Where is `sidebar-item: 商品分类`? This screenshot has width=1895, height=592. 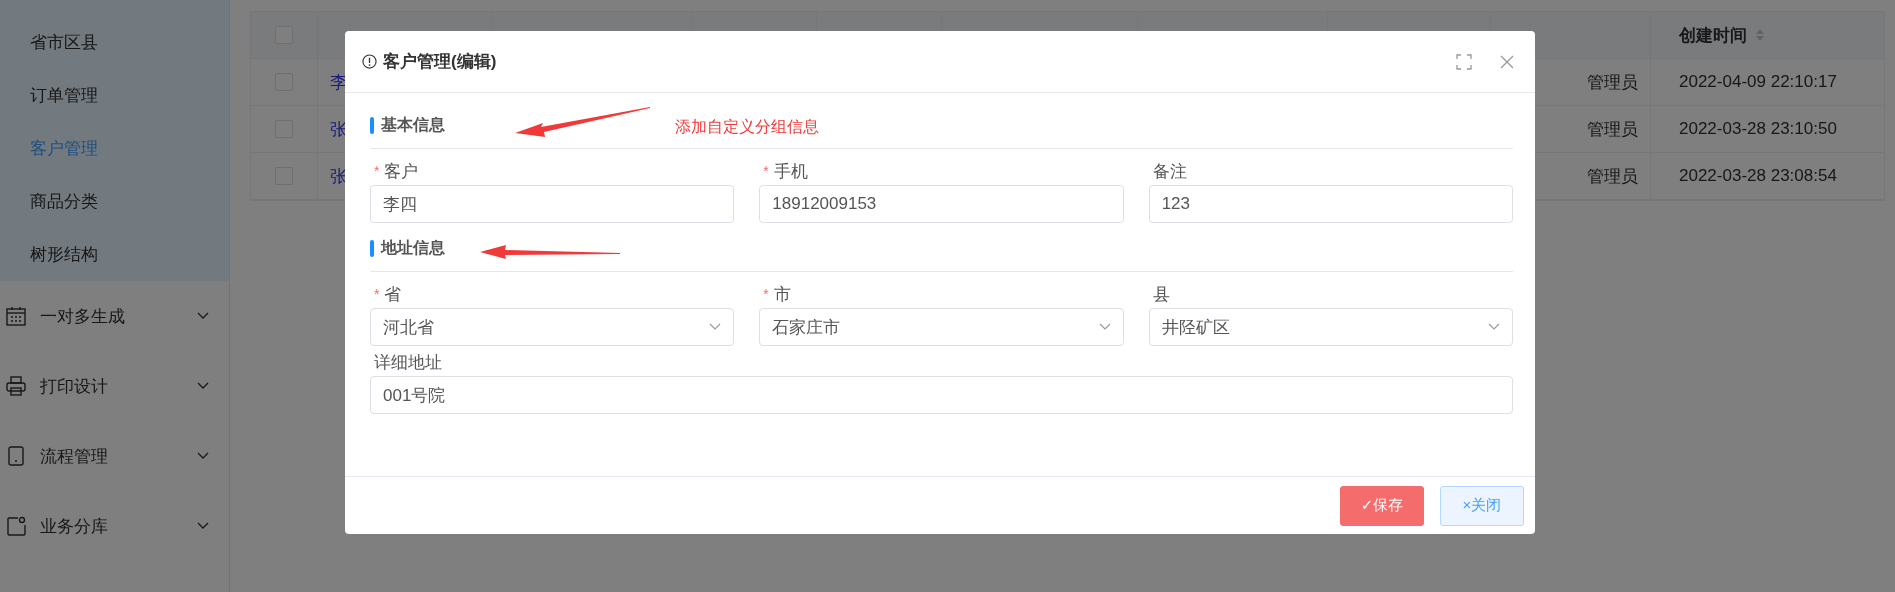
sidebar-item: 商品分类 is located at coordinates (114, 201).